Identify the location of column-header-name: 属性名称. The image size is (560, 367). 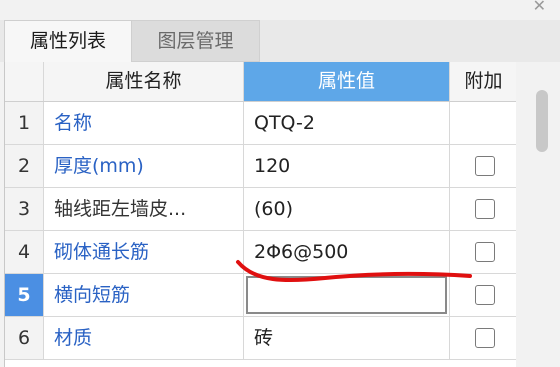
(144, 81).